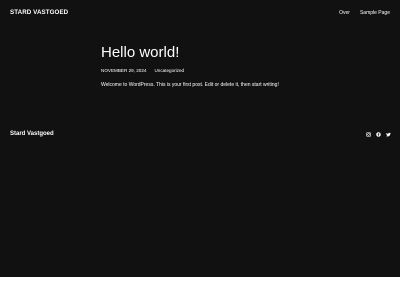 The width and height of the screenshot is (400, 300). I want to click on facebook-icon, so click(378, 134).